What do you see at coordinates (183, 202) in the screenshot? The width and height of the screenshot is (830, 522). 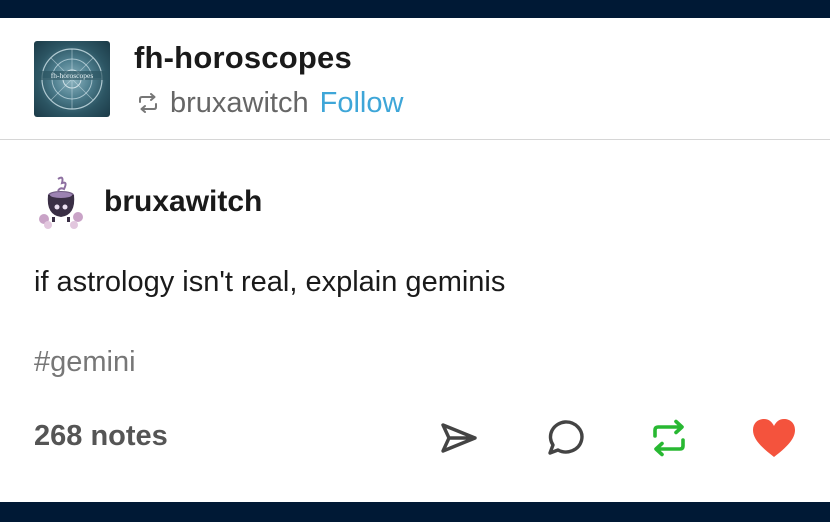 I see `post-author: bruxawitch` at bounding box center [183, 202].